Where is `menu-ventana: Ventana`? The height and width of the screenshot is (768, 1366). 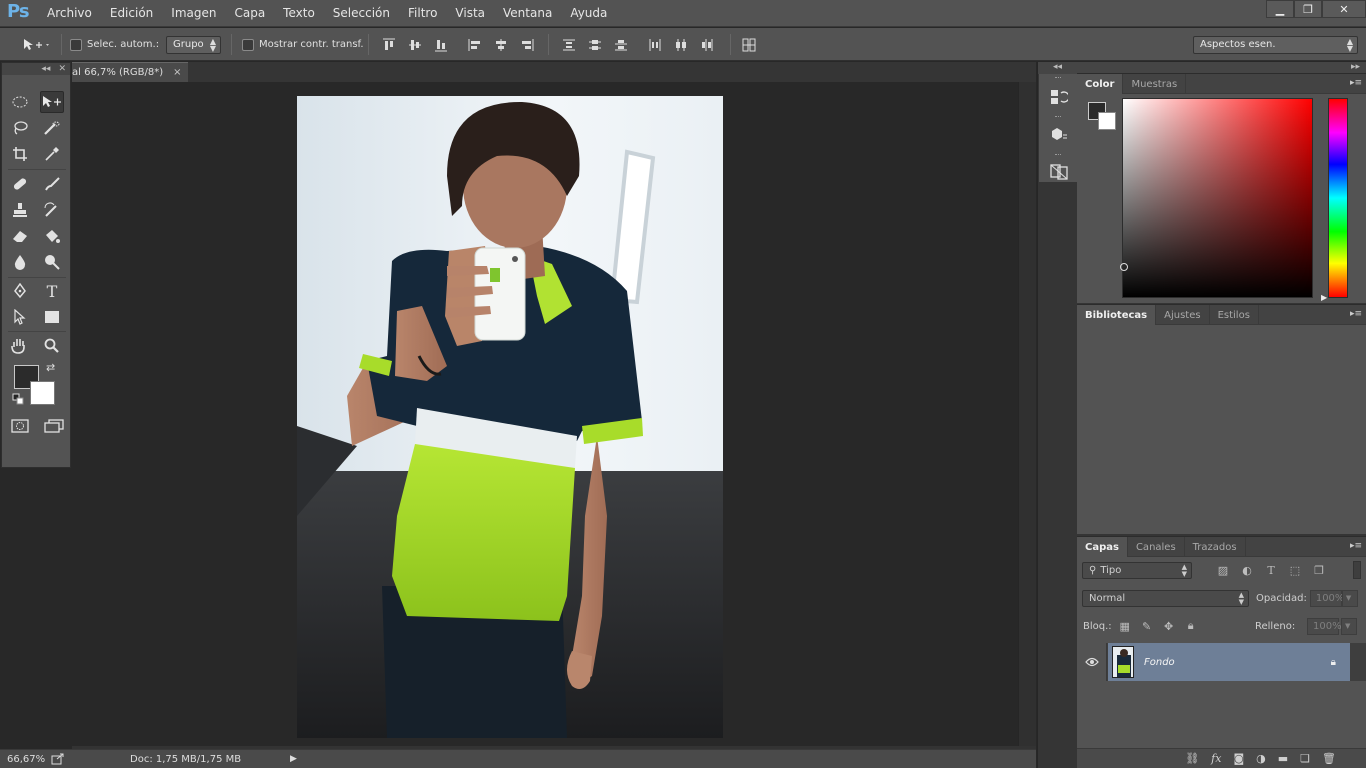 menu-ventana: Ventana is located at coordinates (527, 13).